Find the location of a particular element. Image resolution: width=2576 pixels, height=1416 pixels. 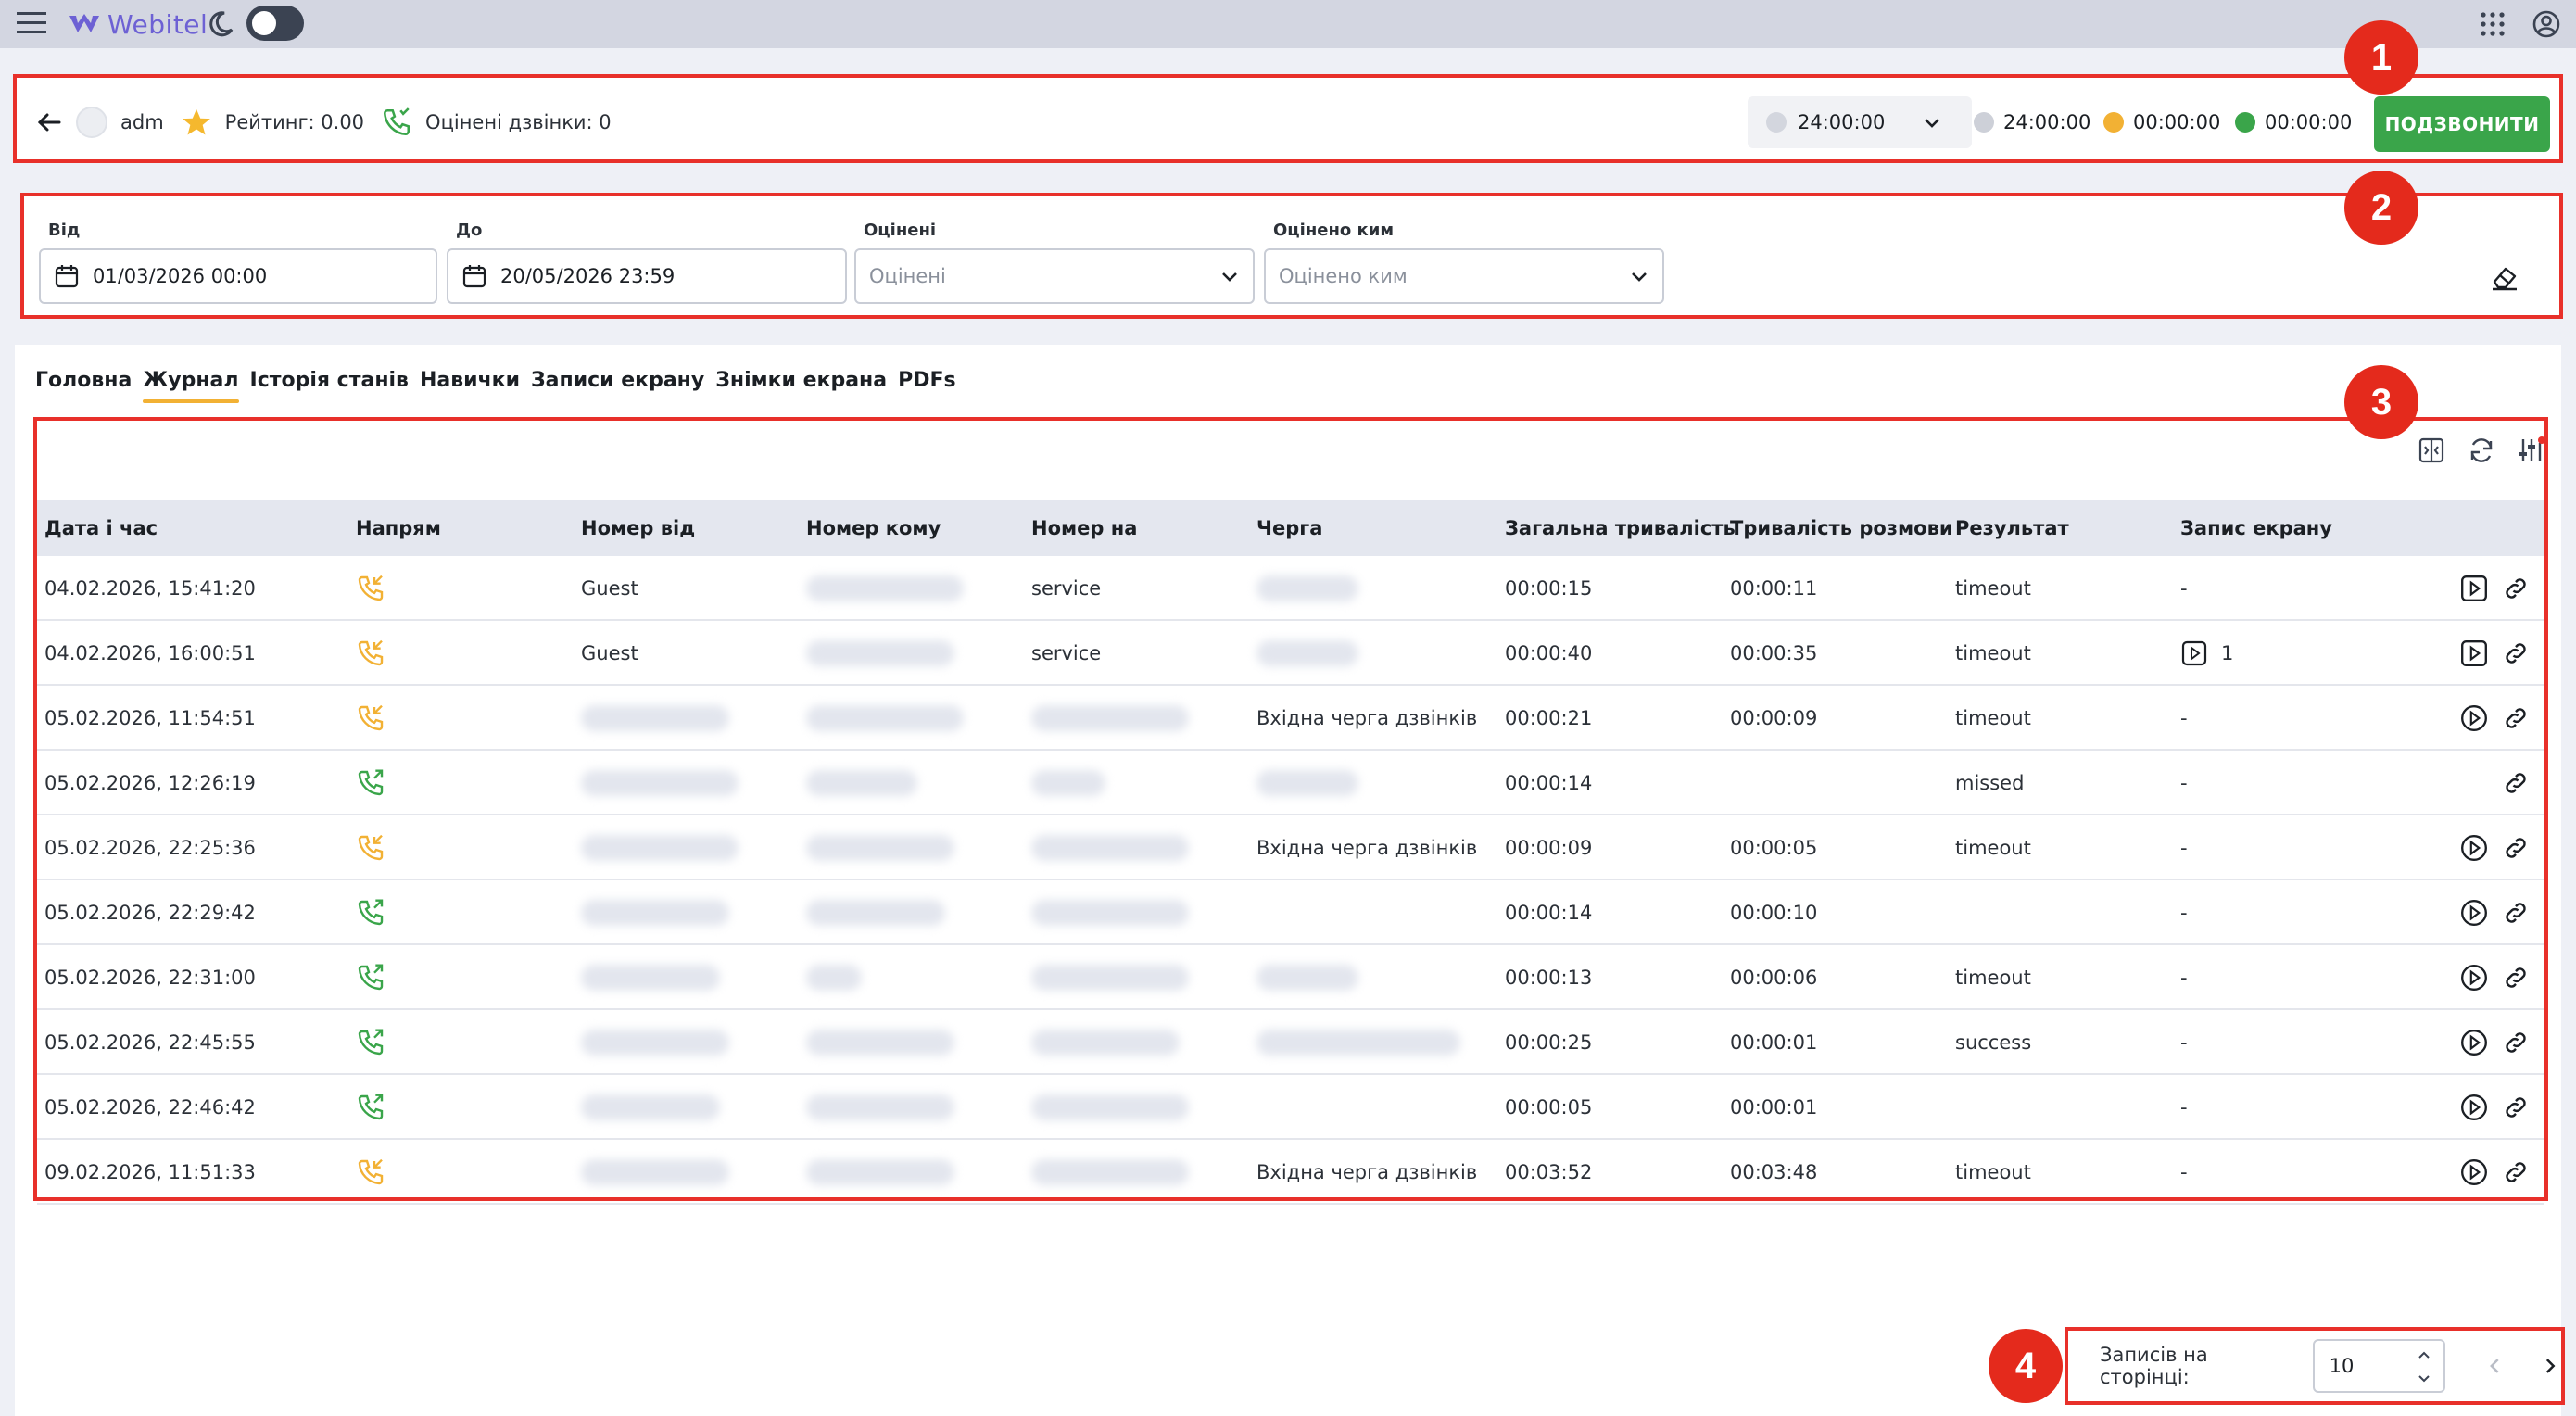

stat-grey-value: 24:00:00 is located at coordinates (2047, 122).